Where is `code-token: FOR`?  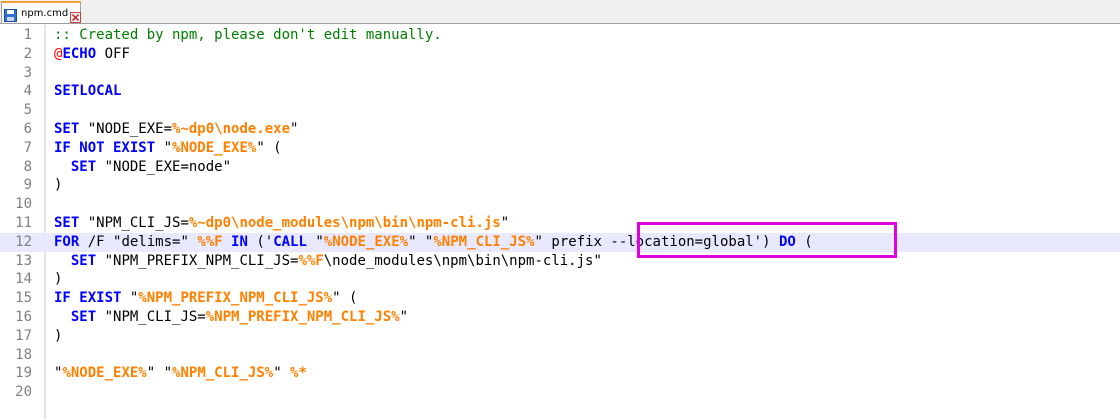
code-token: FOR is located at coordinates (67, 241).